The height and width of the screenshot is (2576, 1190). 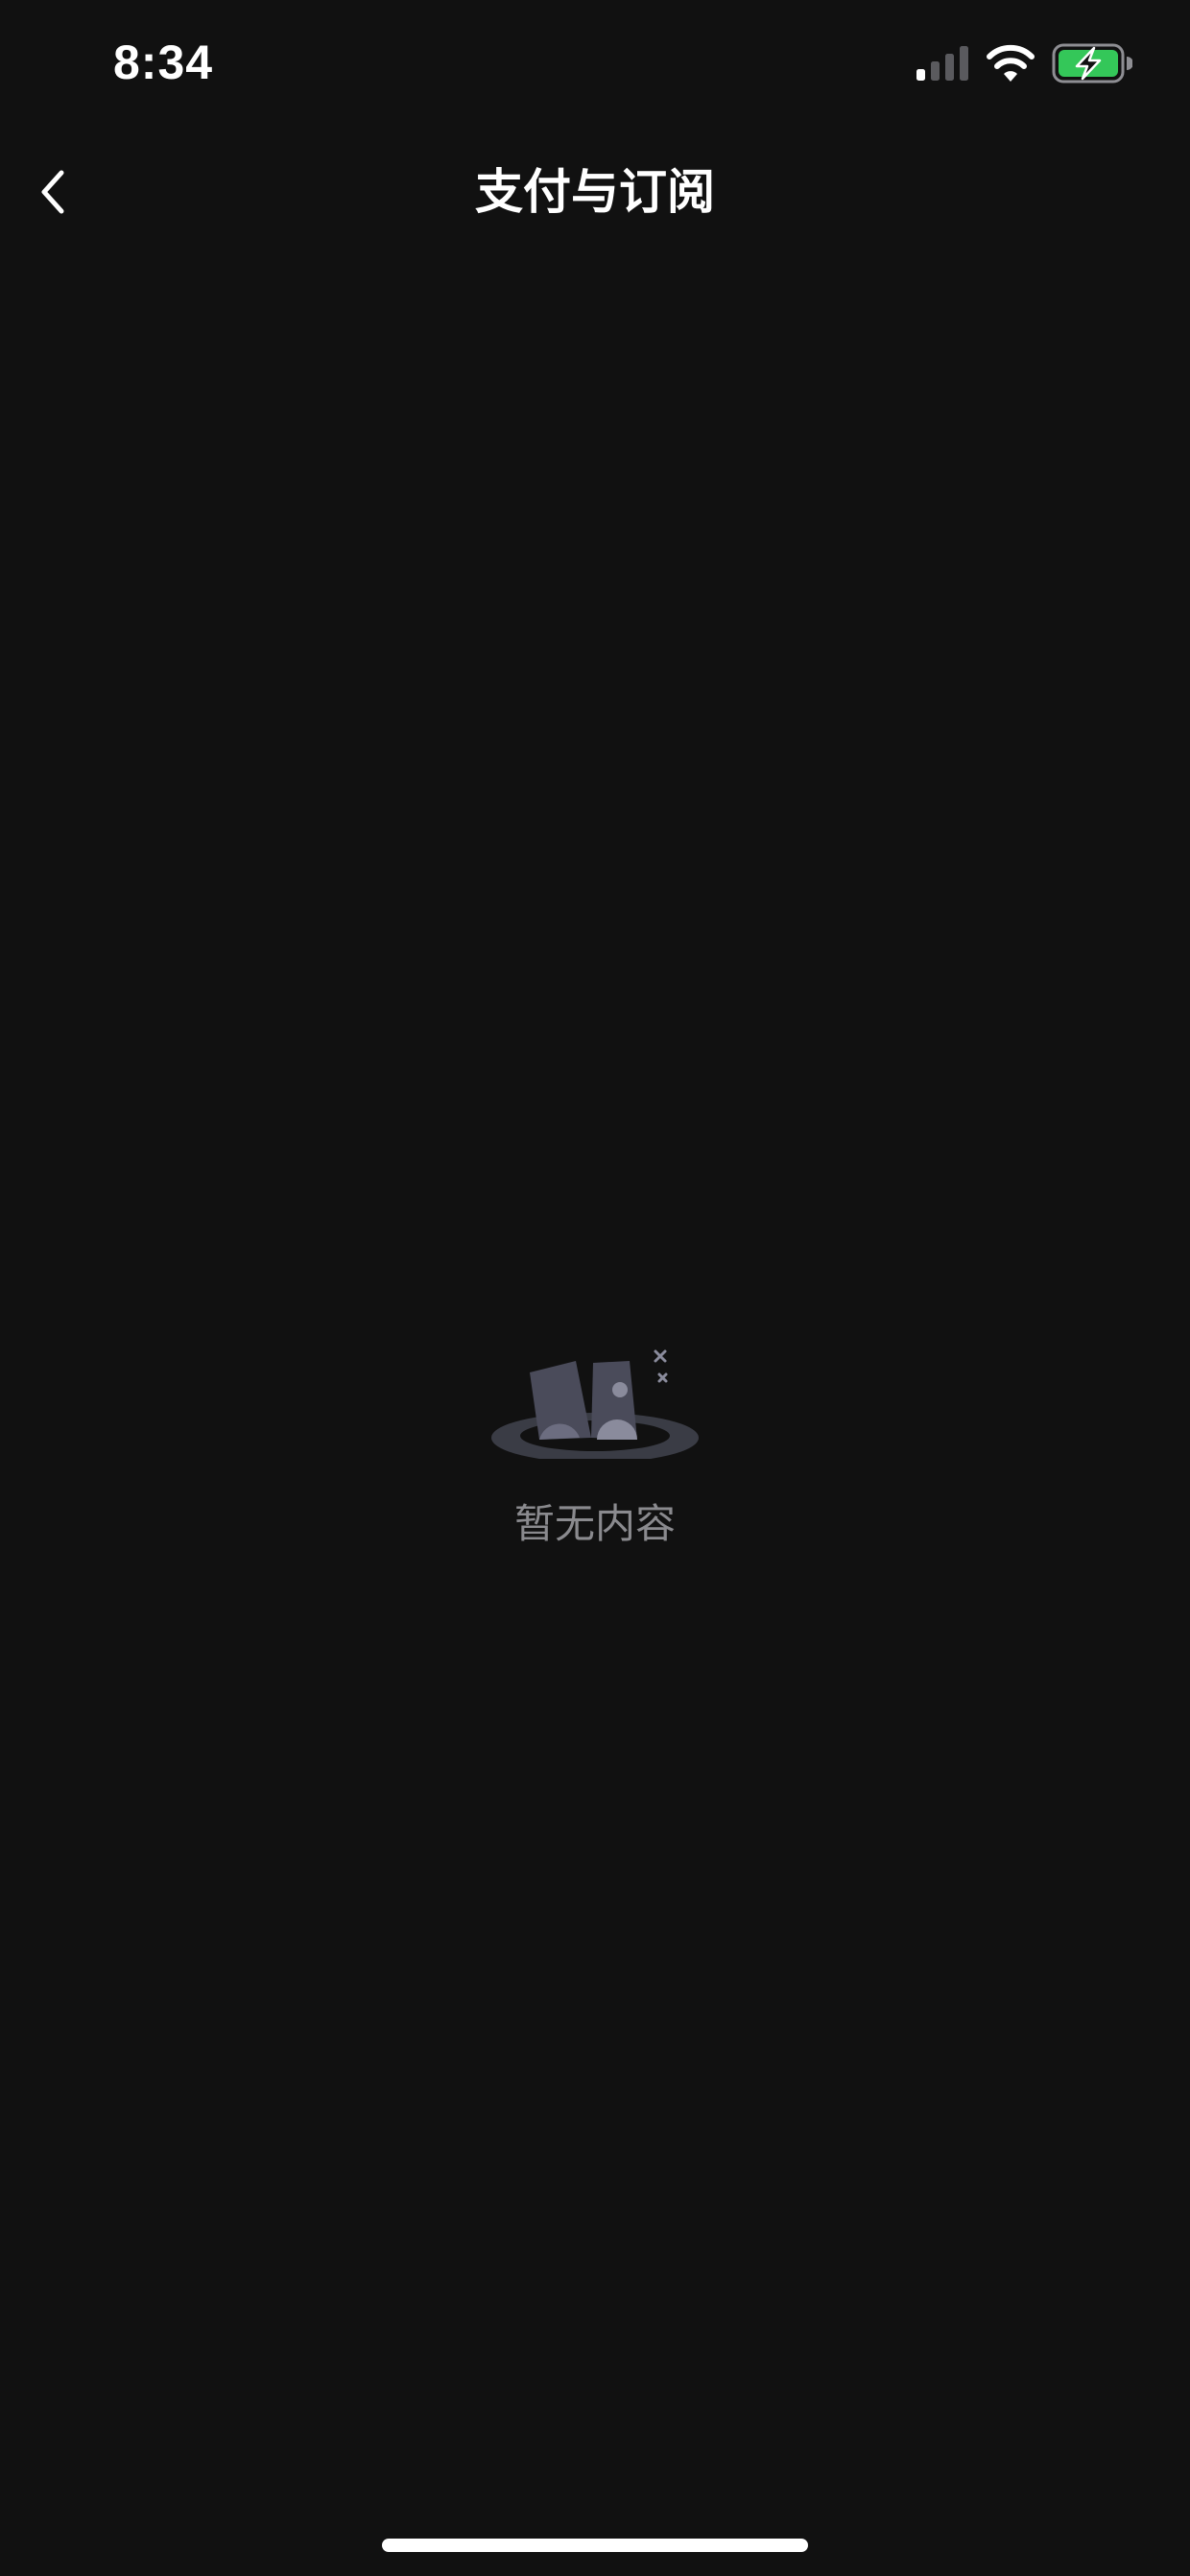 I want to click on status-time: 8:34, so click(x=164, y=62).